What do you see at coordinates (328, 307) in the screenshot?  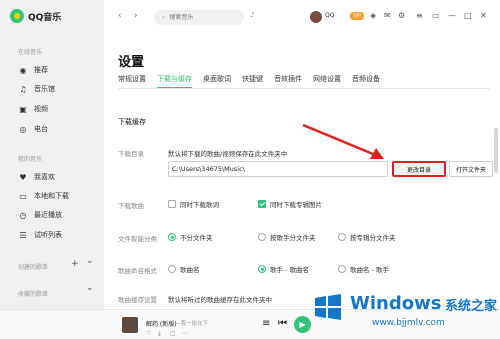 I see `windows-logo-icon` at bounding box center [328, 307].